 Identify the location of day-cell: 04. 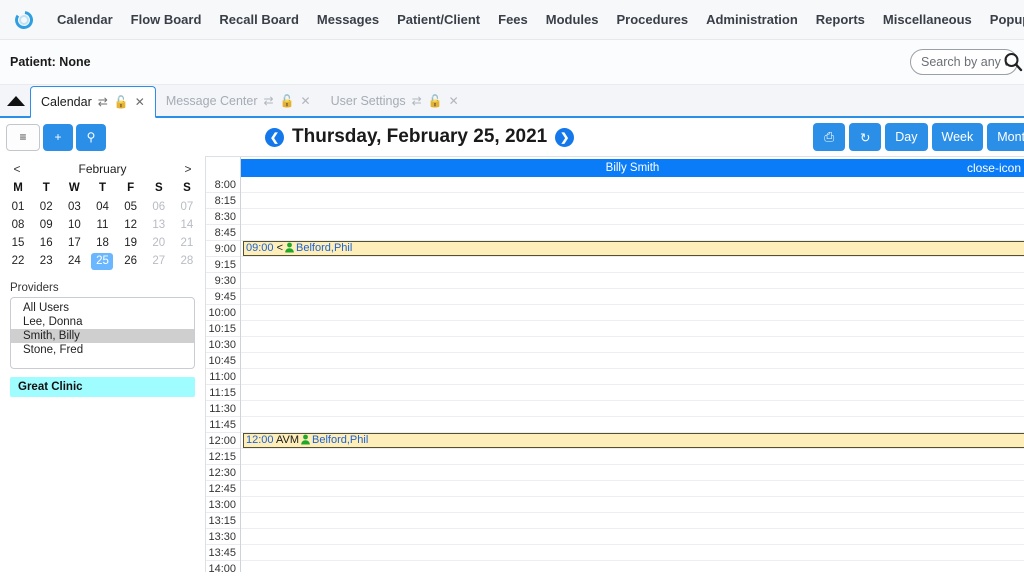
(102, 207).